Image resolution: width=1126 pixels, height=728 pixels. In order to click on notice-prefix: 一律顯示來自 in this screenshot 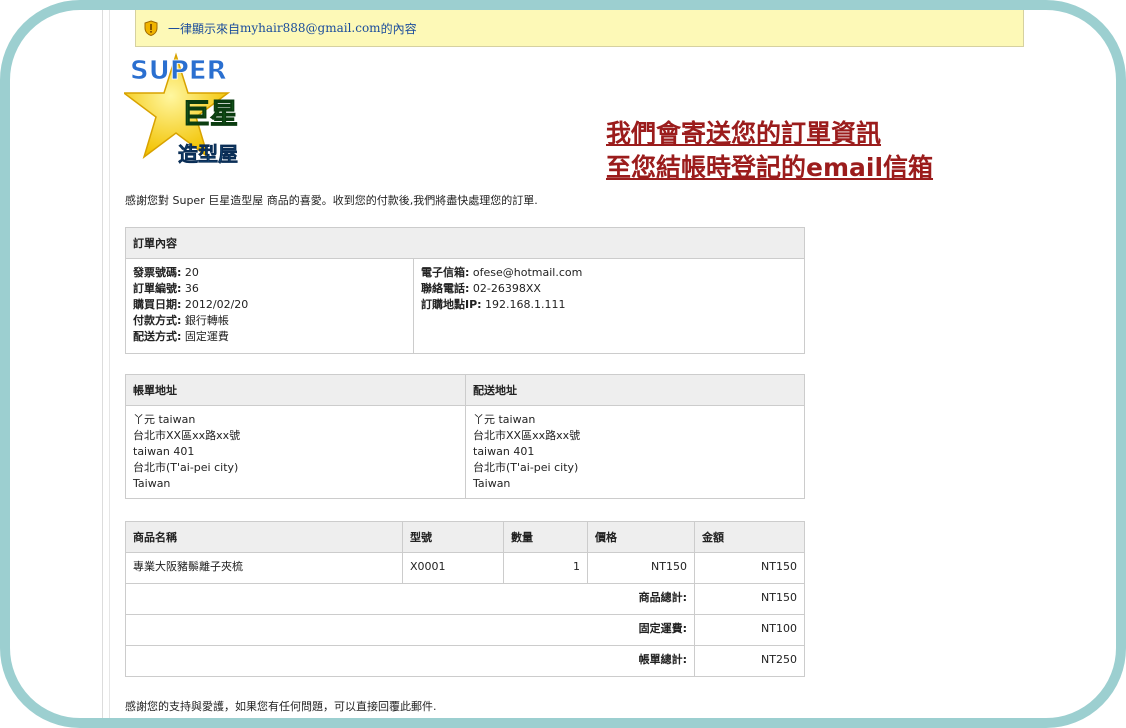, I will do `click(204, 28)`.